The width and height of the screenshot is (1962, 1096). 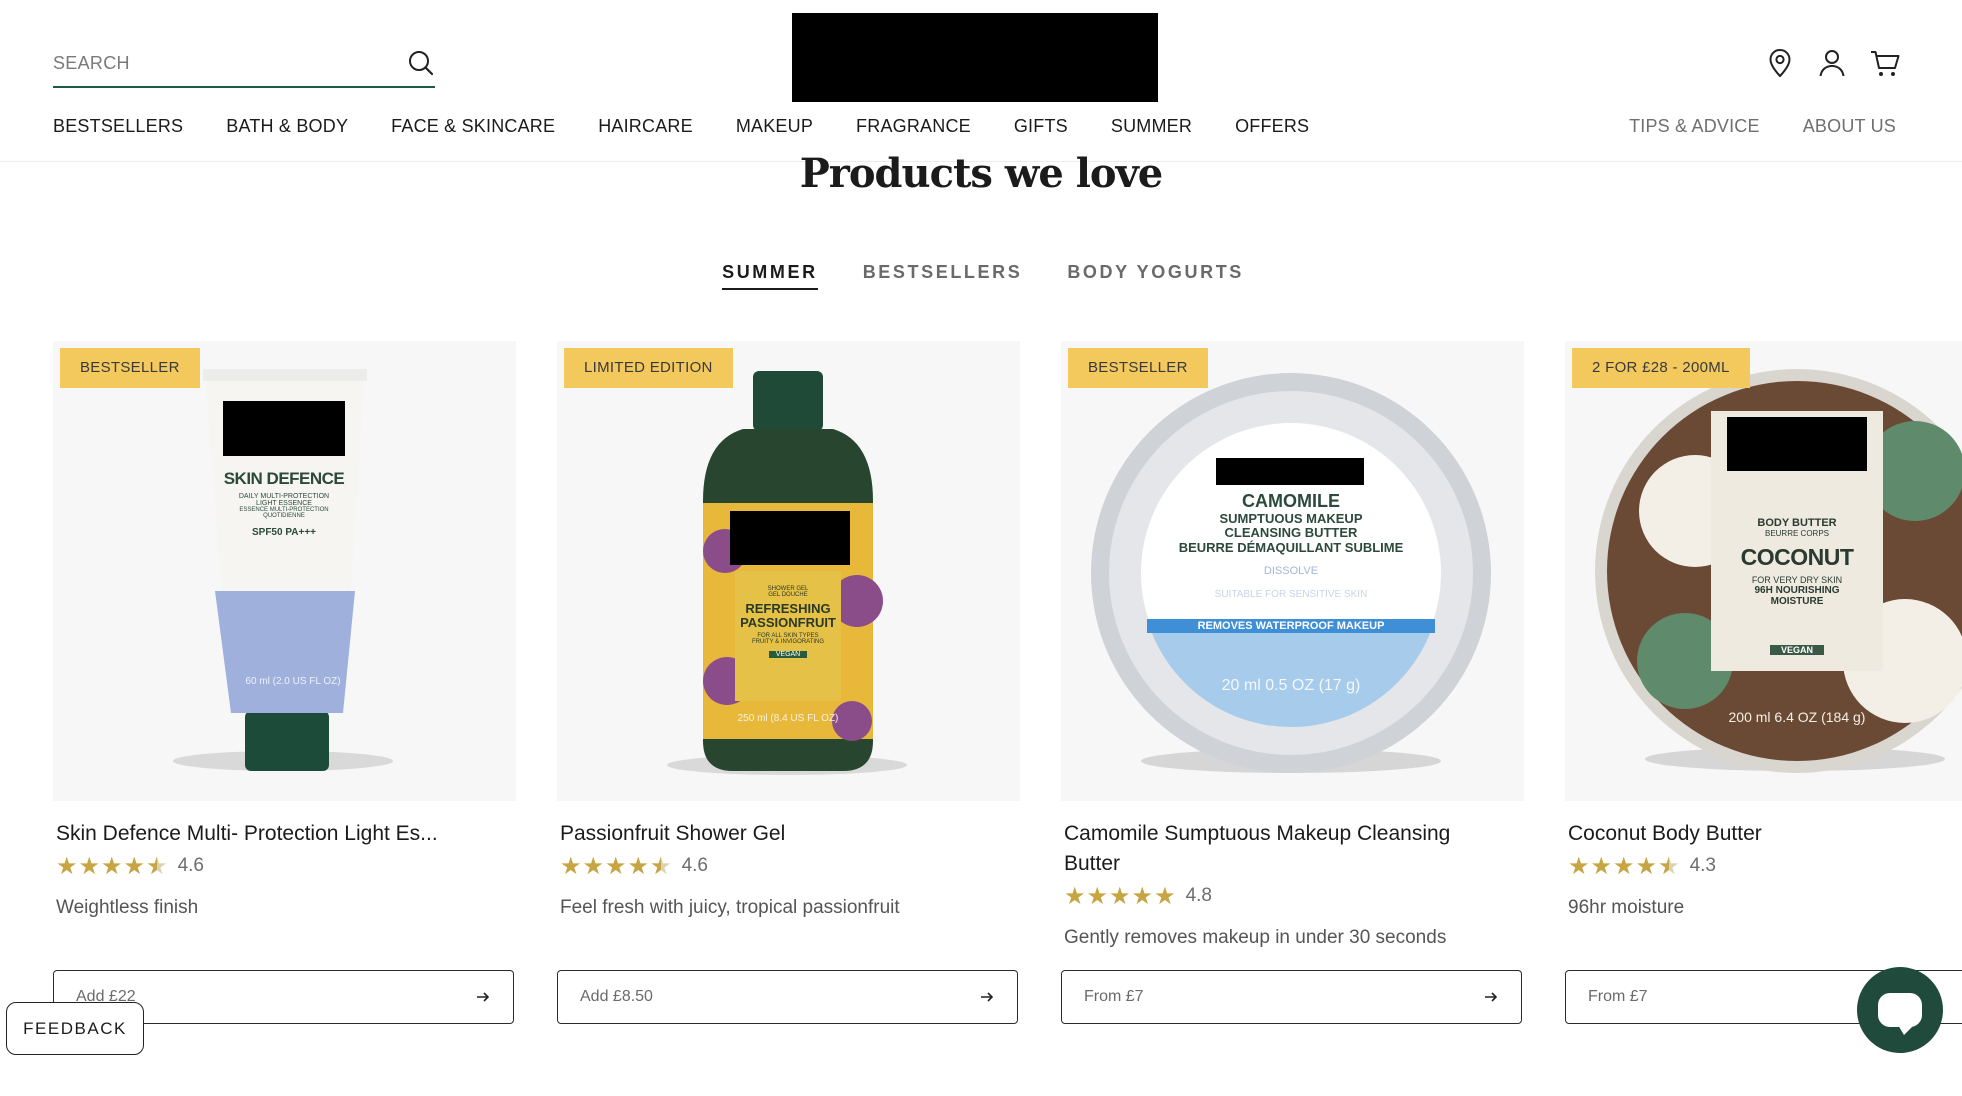 What do you see at coordinates (1765, 834) in the screenshot?
I see `product-name: Coconut Body Butter` at bounding box center [1765, 834].